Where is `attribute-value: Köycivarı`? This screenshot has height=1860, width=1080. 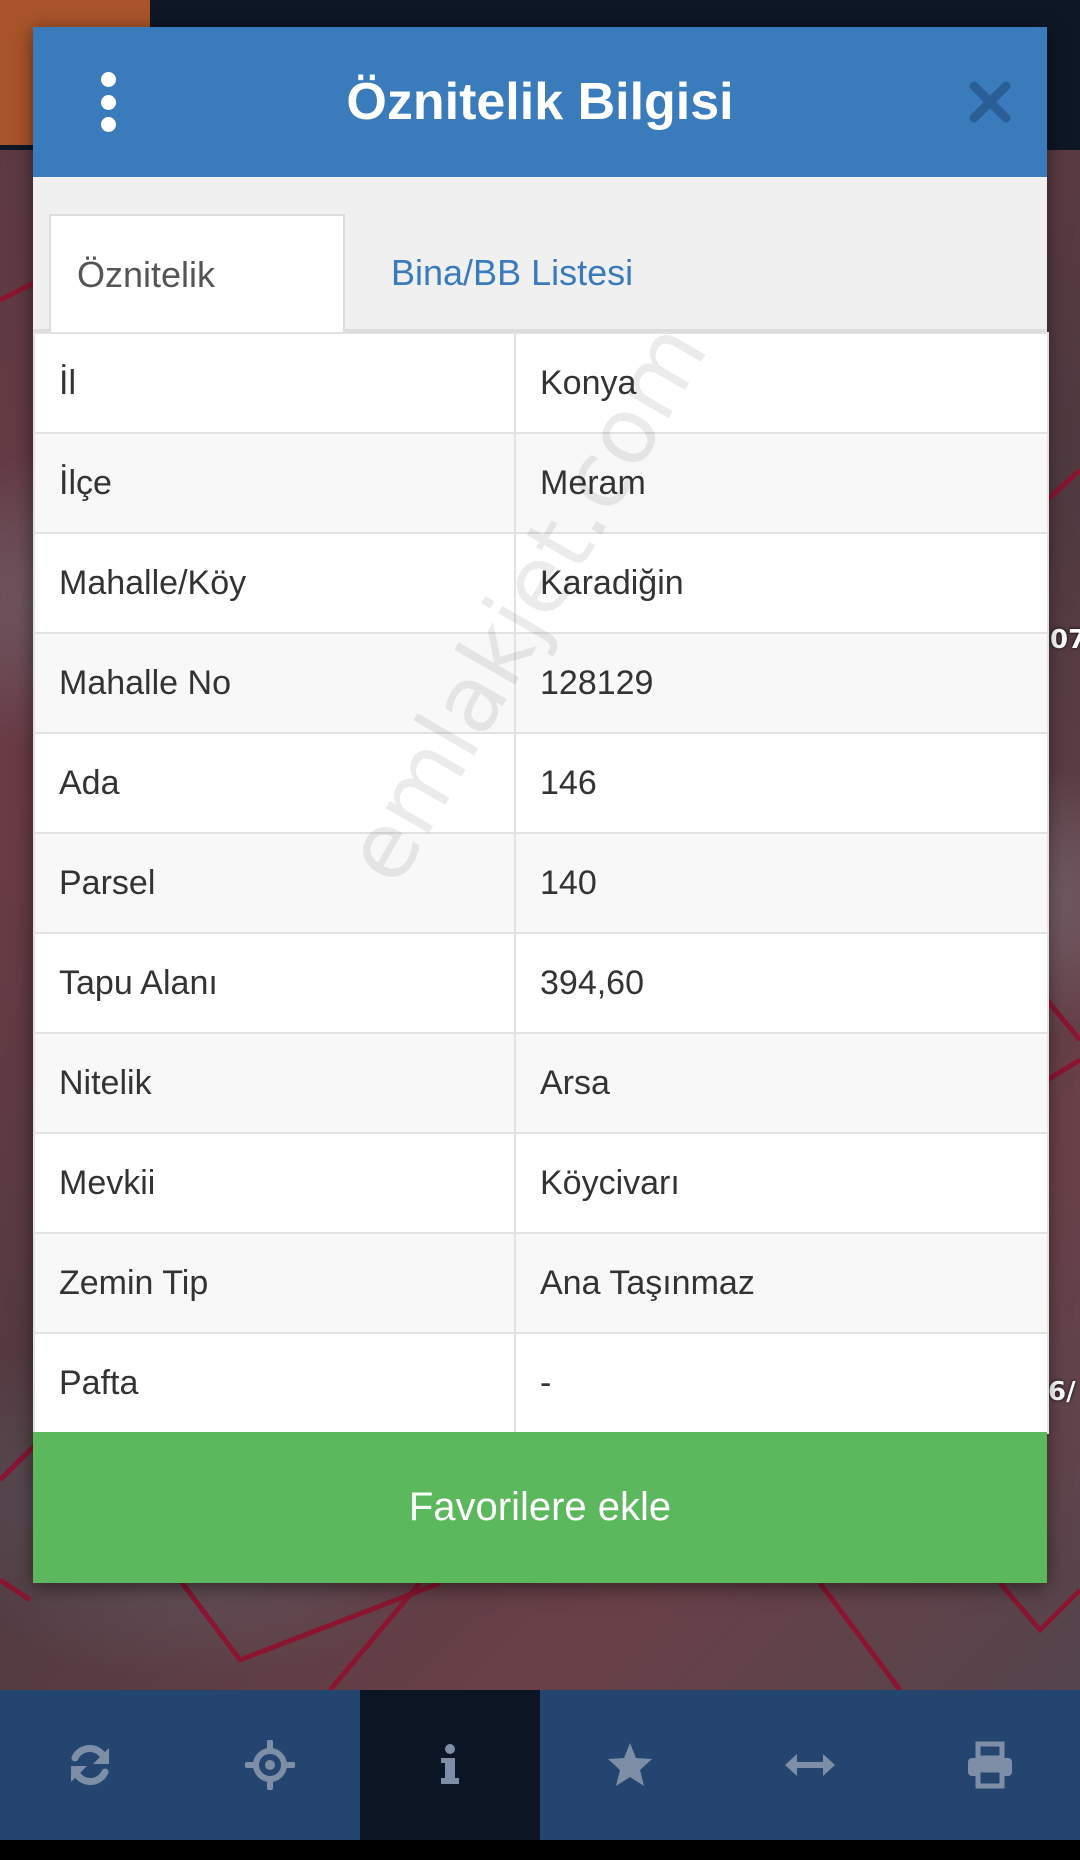
attribute-value: Köycivarı is located at coordinates (781, 1183).